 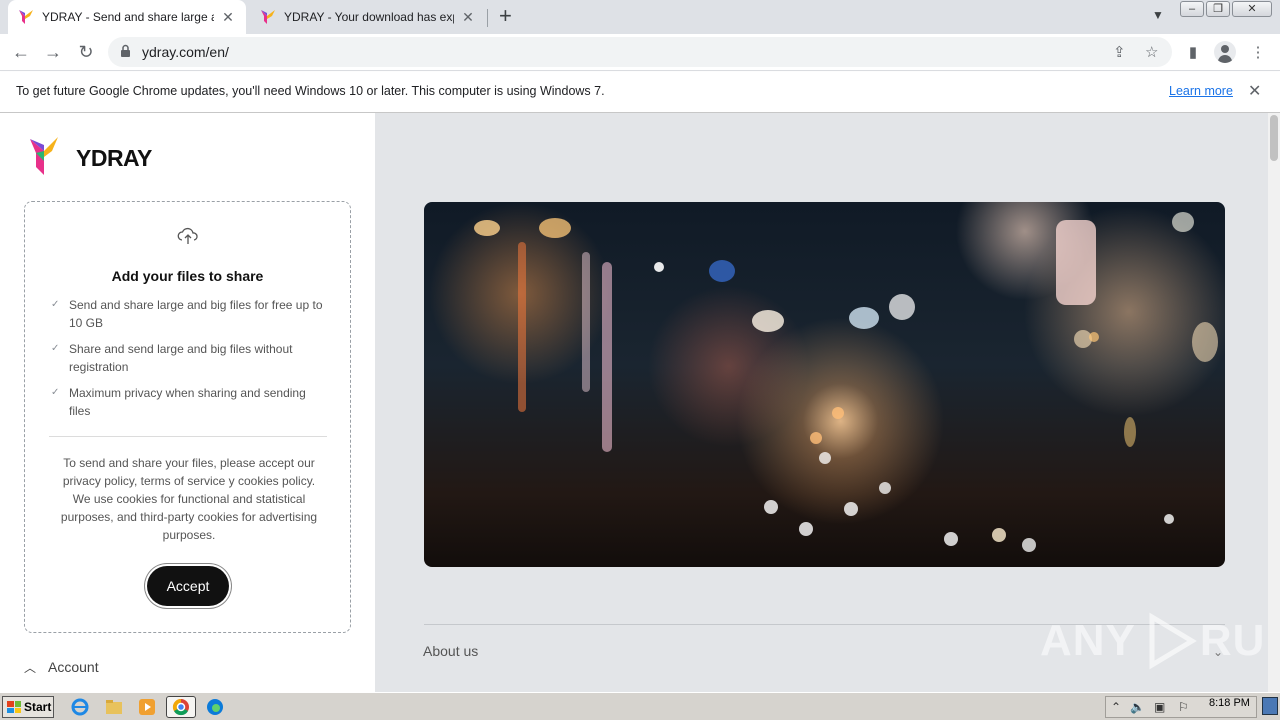 I want to click on minimize-icon: –, so click(x=1192, y=9).